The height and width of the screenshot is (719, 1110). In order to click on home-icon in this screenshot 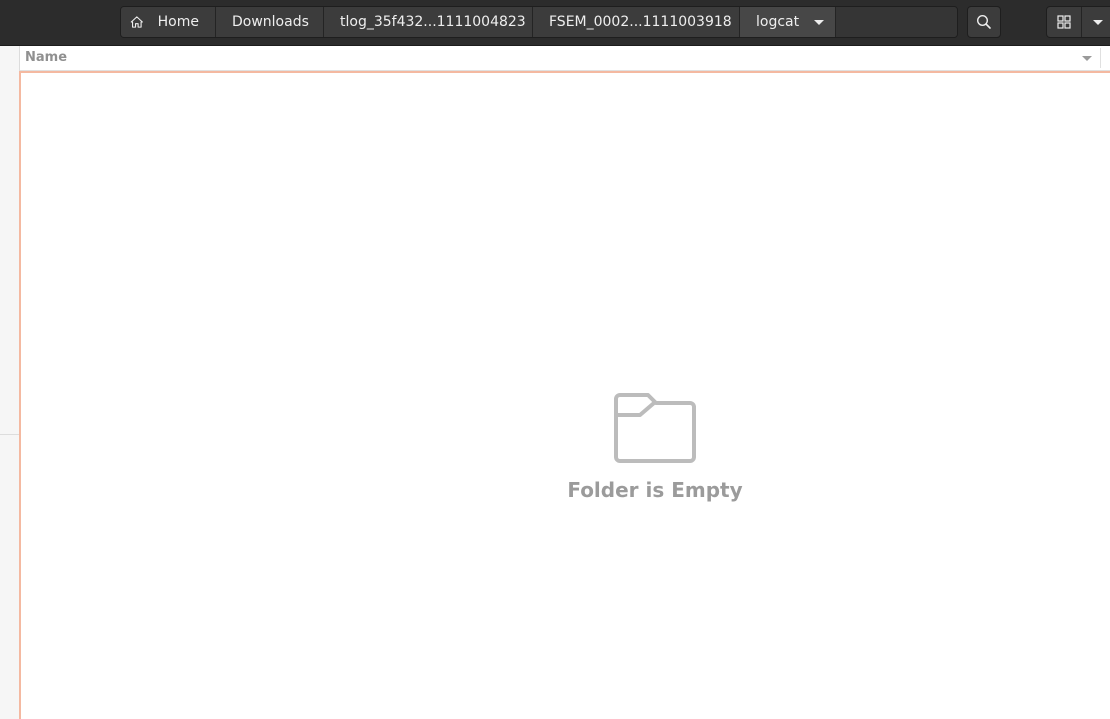, I will do `click(136, 22)`.